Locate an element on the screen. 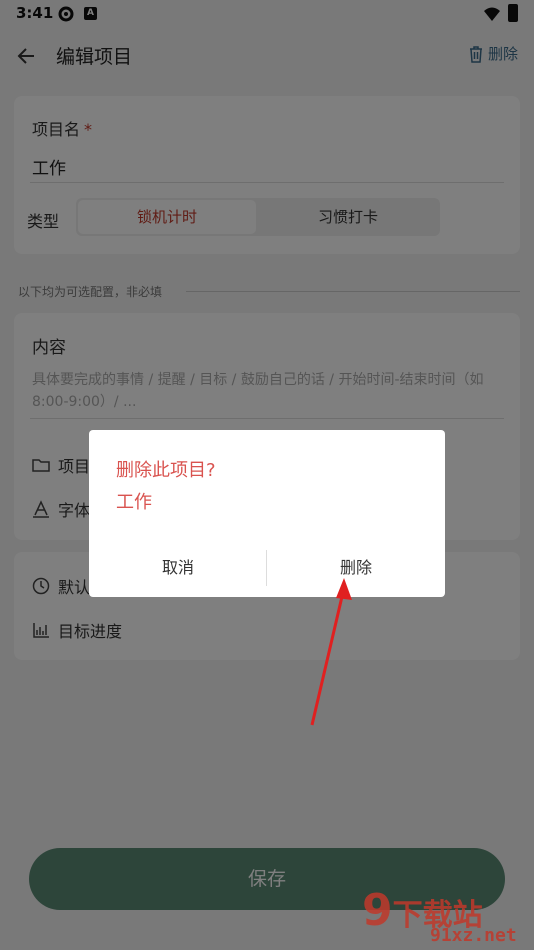  watermark-url: 91xz.net is located at coordinates (473, 935).